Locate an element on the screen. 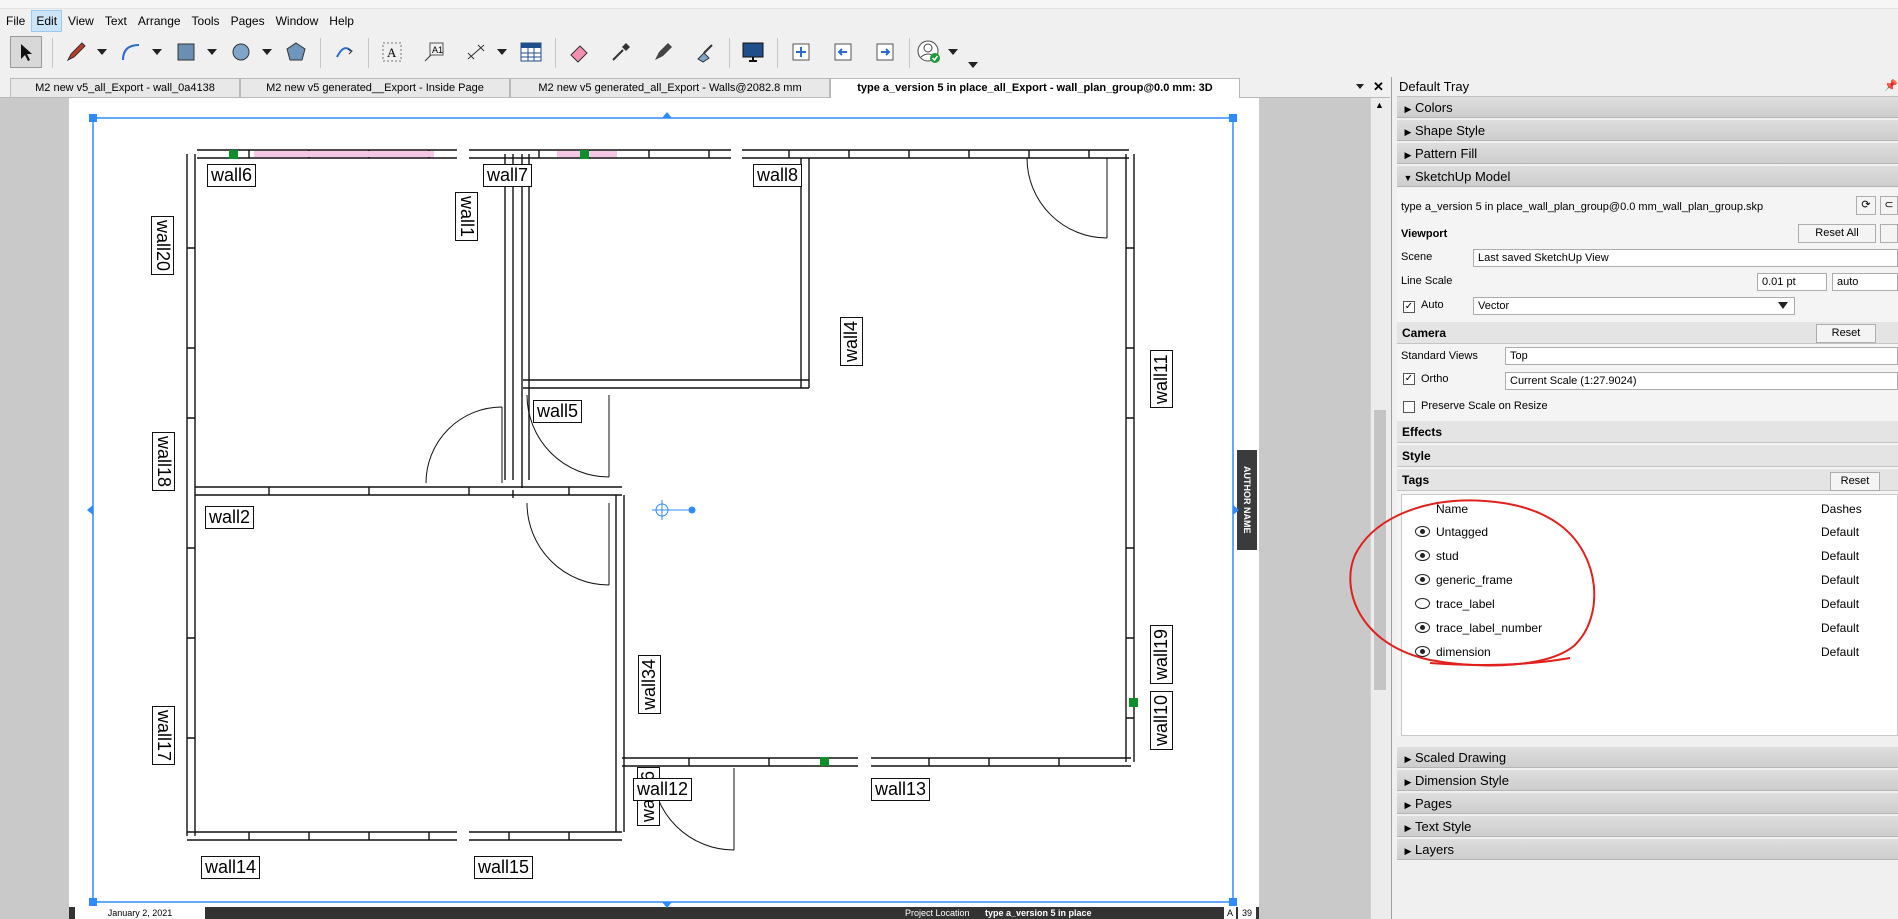 This screenshot has height=919, width=1898. dimension-tool-button is located at coordinates (476, 52).